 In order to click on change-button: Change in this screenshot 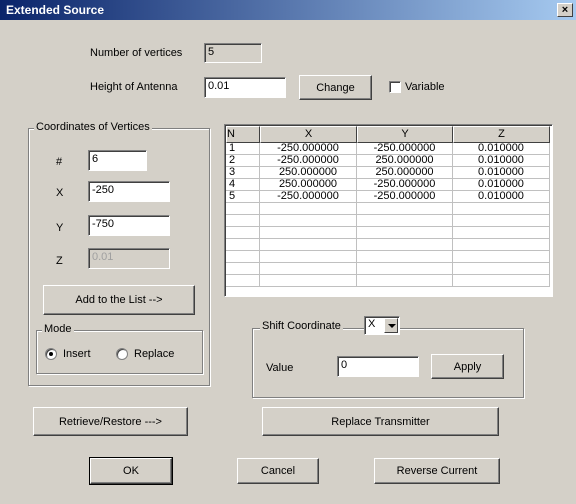, I will do `click(335, 87)`.